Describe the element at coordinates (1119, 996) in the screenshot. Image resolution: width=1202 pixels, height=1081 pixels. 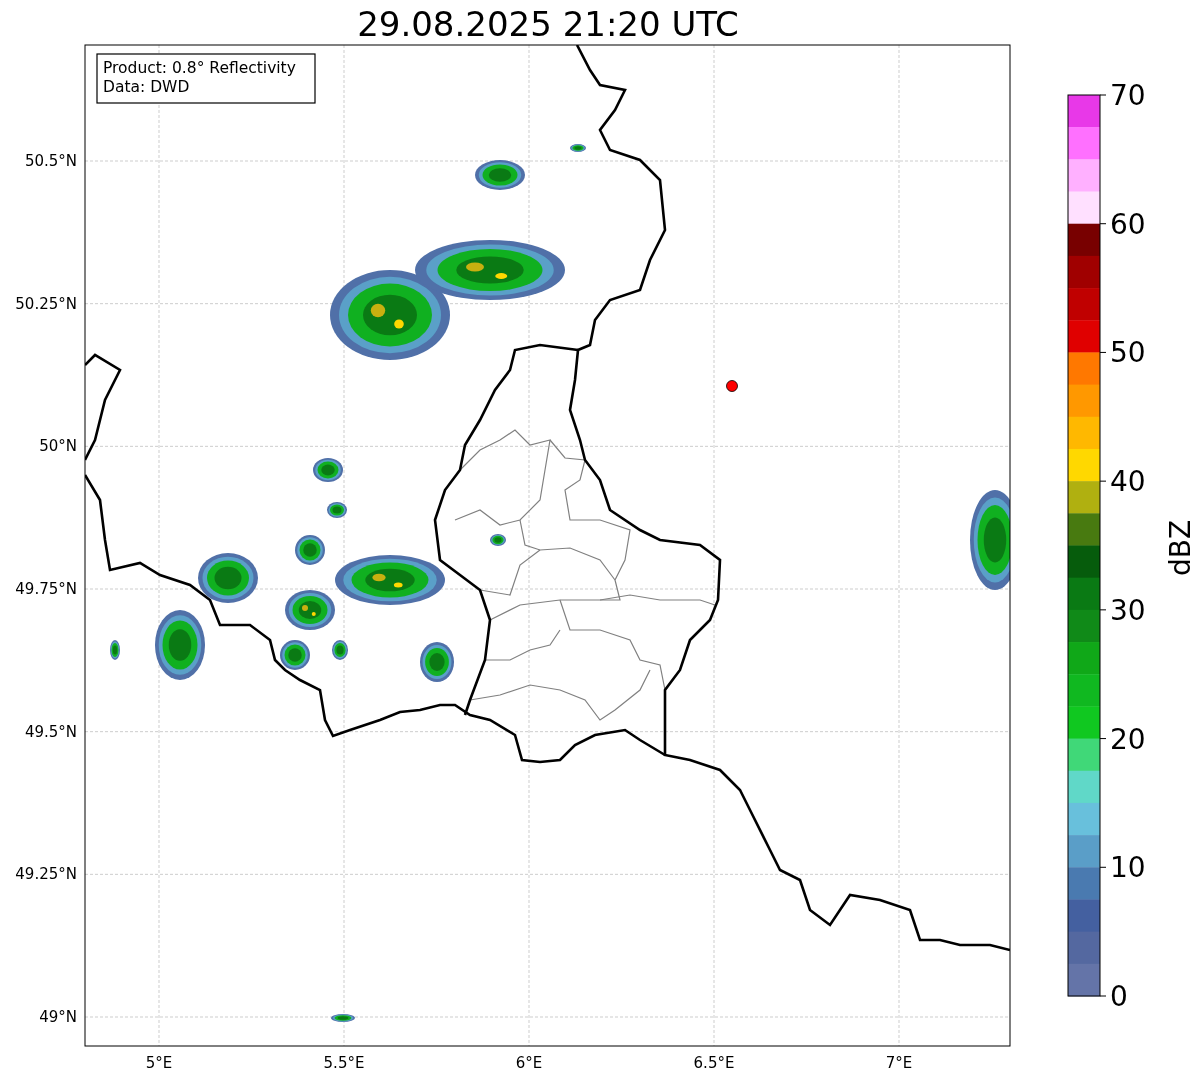
I see `colorbar-tick-label: 0` at that location.